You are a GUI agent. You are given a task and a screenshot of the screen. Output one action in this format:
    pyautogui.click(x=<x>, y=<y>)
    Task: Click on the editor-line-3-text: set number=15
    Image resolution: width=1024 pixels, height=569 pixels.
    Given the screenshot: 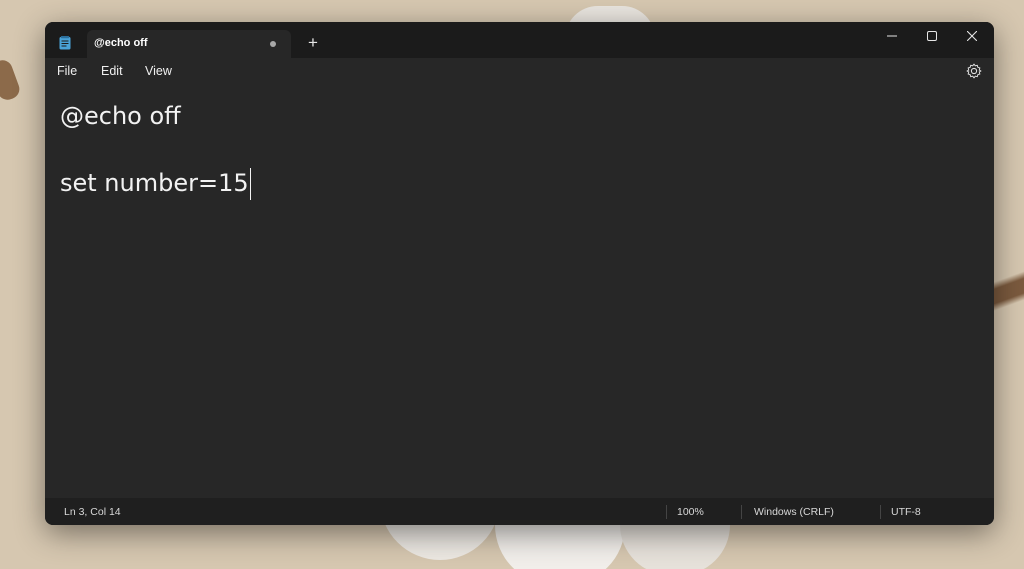 What is the action you would take?
    pyautogui.click(x=154, y=183)
    